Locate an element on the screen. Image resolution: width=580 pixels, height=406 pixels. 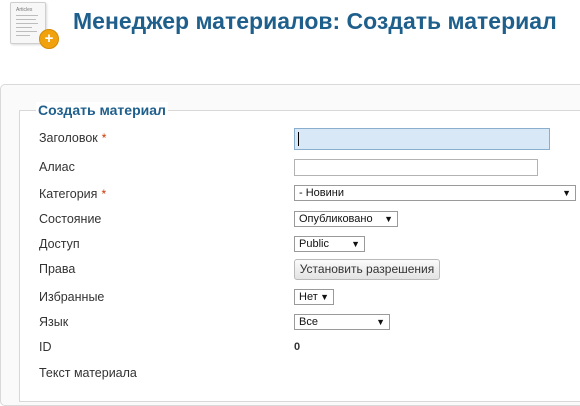
access-label: Доступ is located at coordinates (59, 244).